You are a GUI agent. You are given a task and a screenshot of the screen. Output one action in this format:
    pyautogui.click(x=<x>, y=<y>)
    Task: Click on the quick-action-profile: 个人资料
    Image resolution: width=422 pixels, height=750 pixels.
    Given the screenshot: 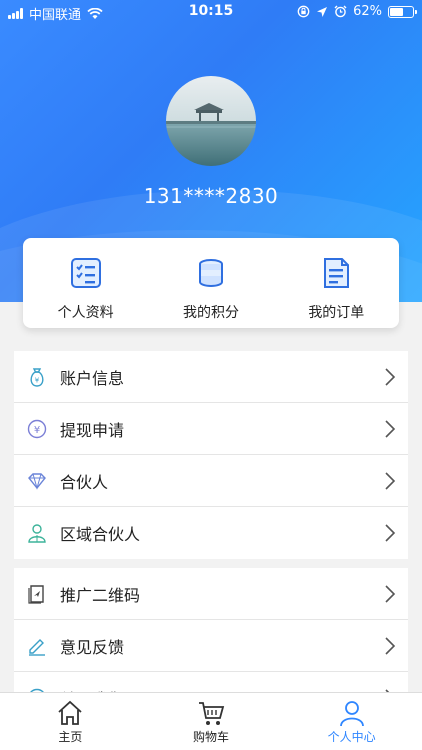 What is the action you would take?
    pyautogui.click(x=85, y=283)
    